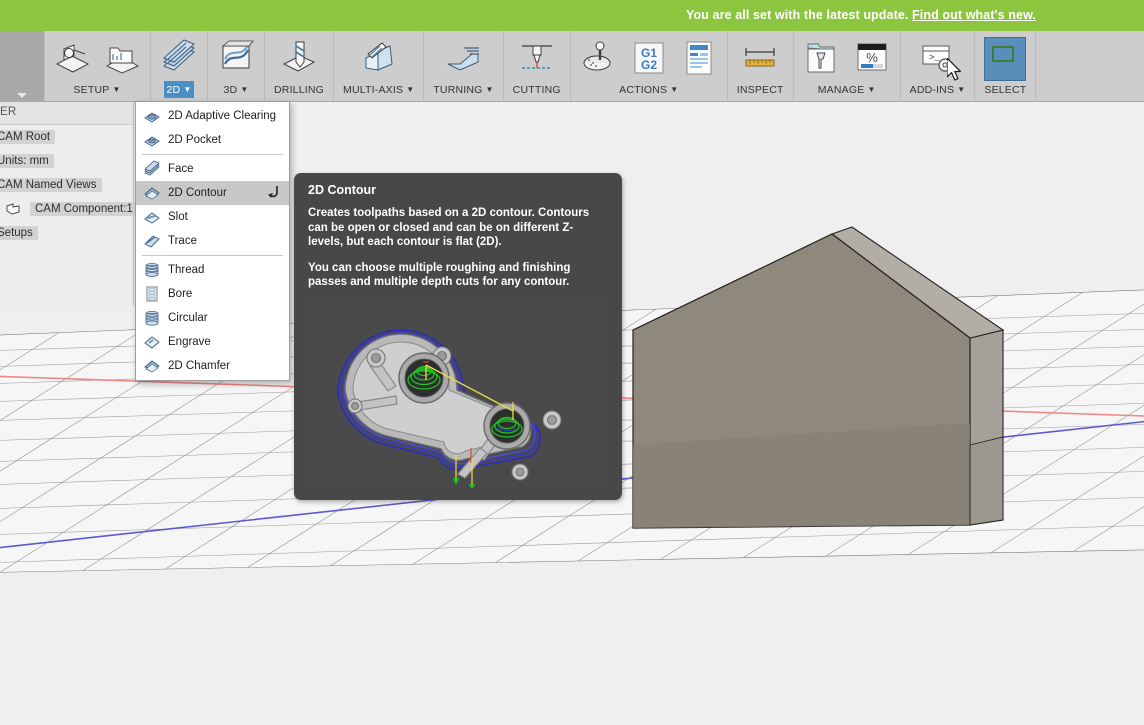  Describe the element at coordinates (212, 342) in the screenshot. I see `menu-item-engrave: Engrave` at that location.